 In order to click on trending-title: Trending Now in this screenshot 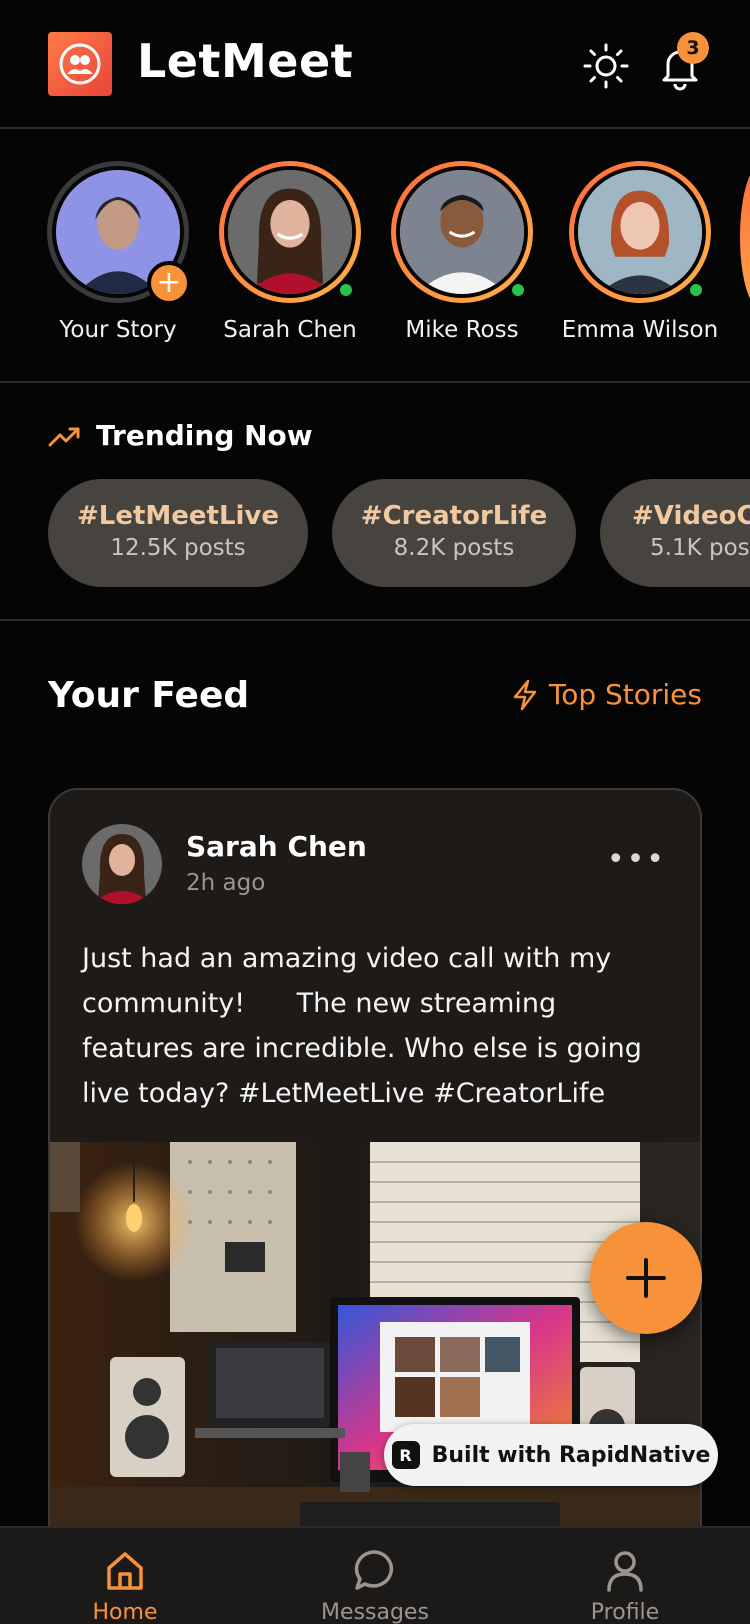, I will do `click(204, 435)`.